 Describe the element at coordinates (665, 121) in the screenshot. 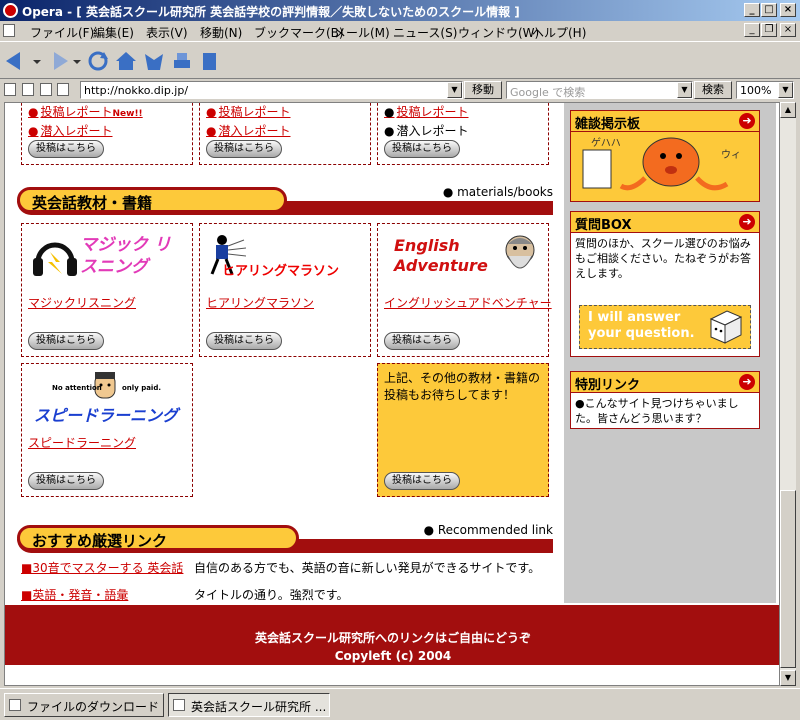

I see `board-box-header: 雑談掲示板 ➜` at that location.